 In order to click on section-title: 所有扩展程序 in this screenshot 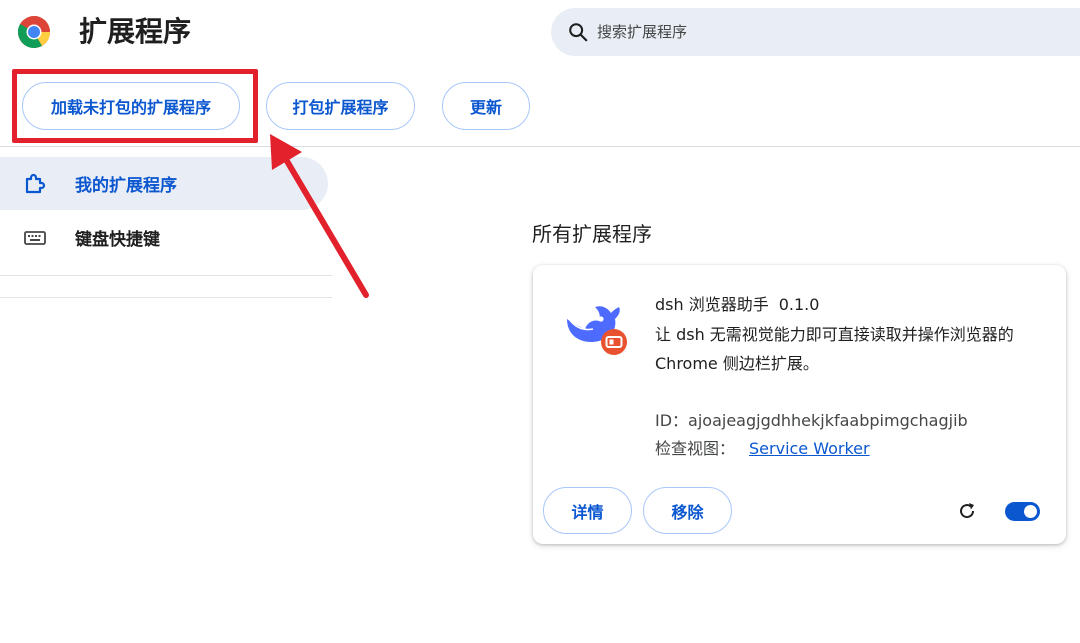, I will do `click(592, 234)`.